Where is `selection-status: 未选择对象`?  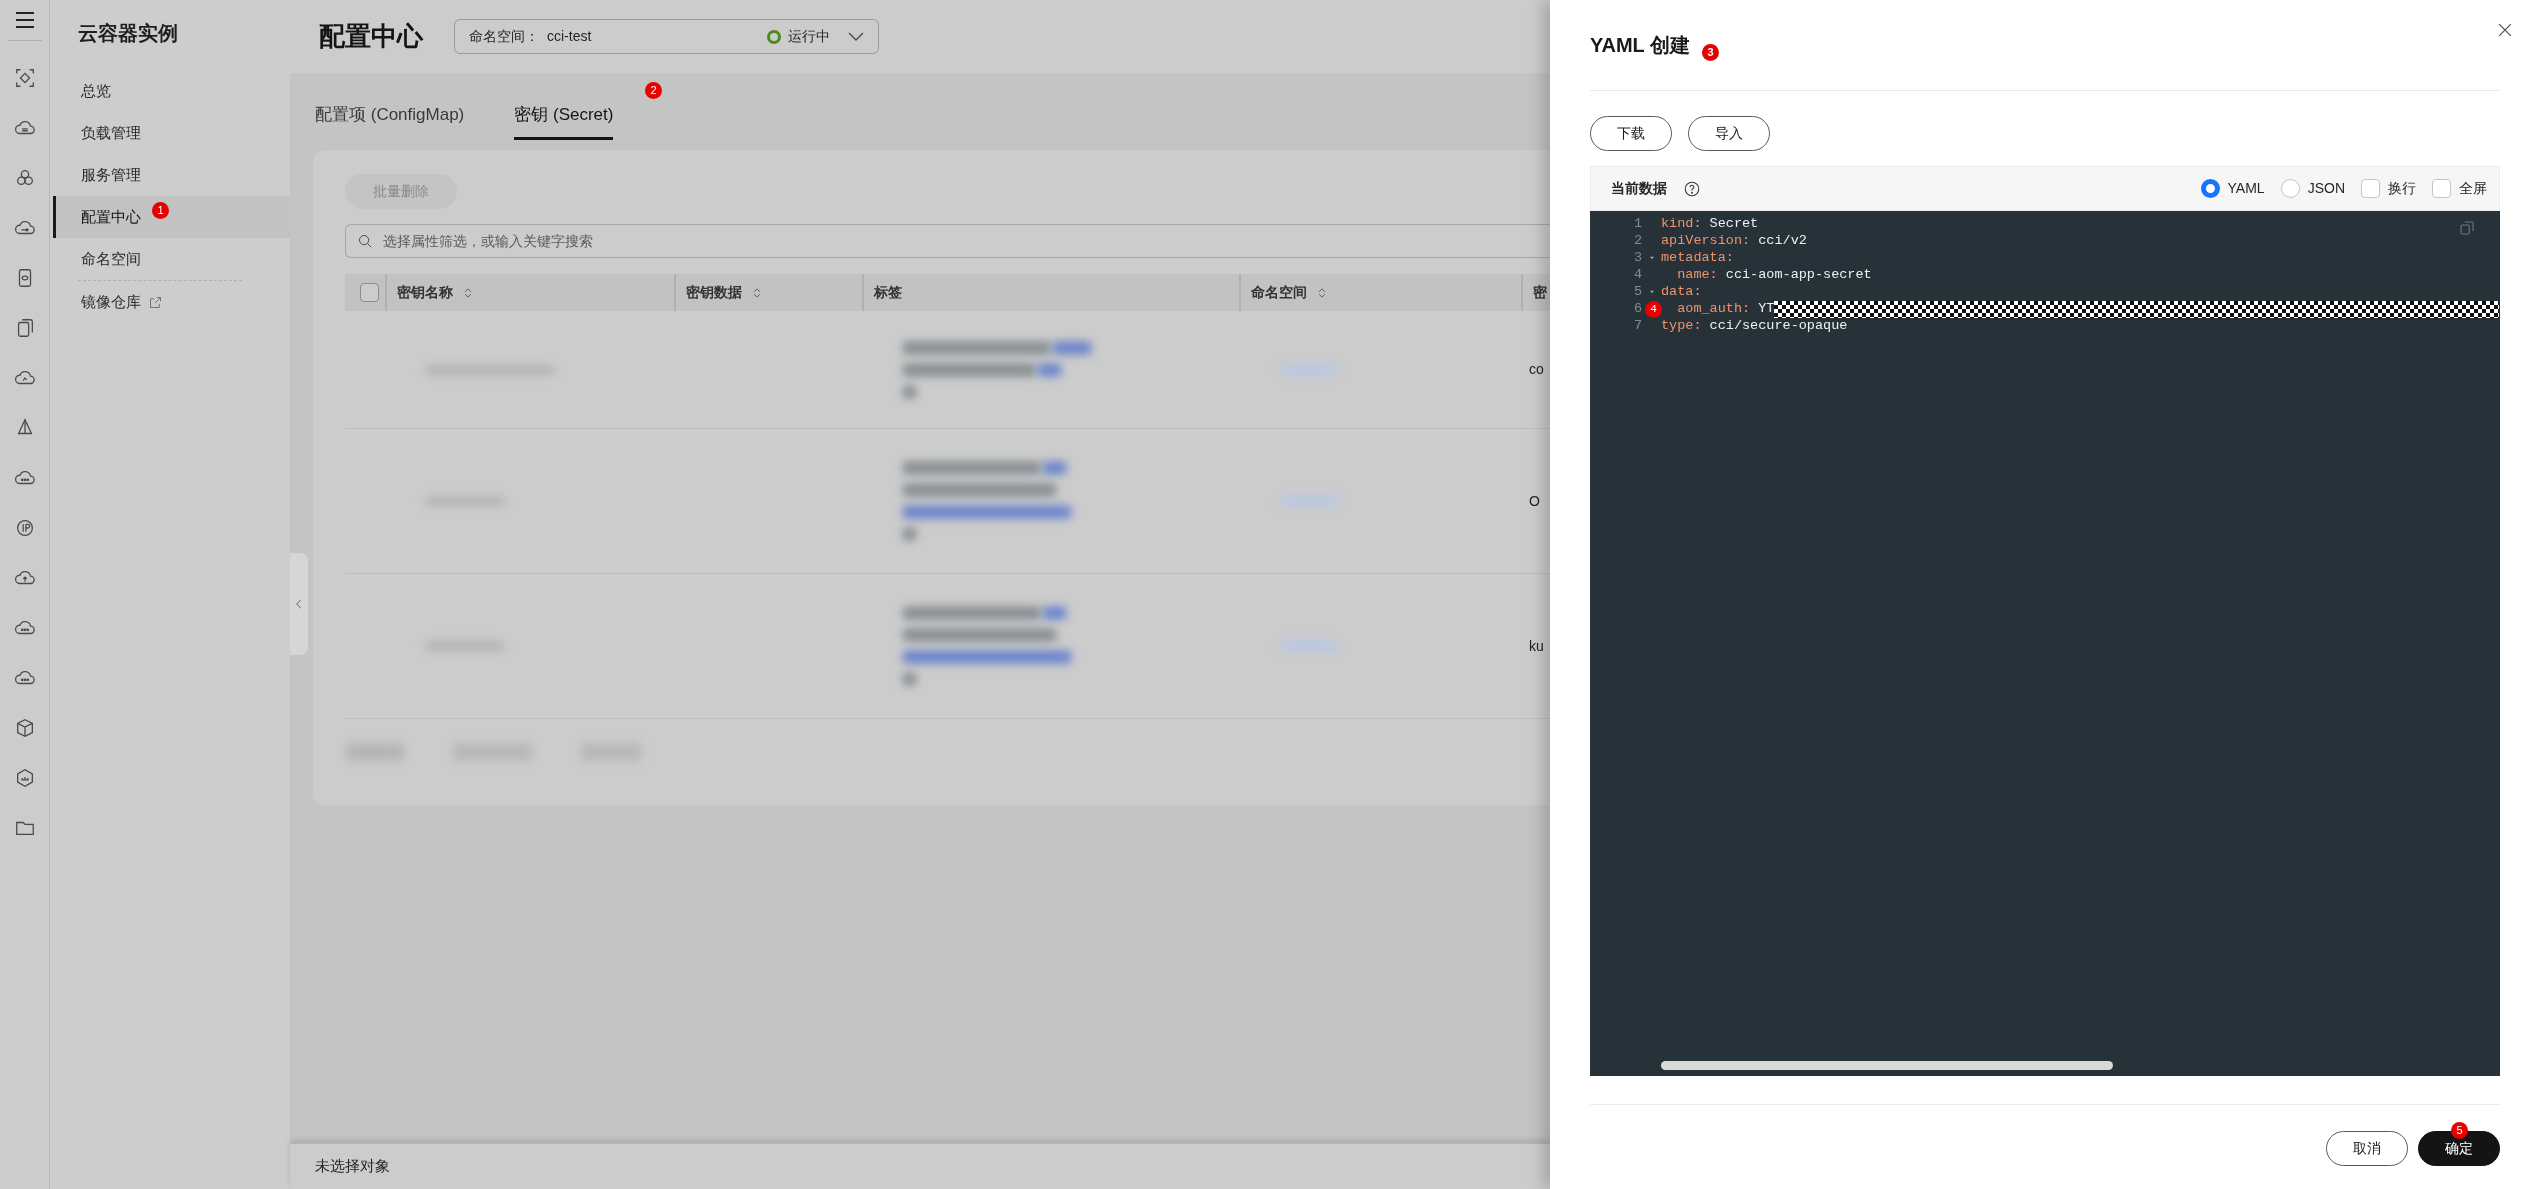
selection-status: 未选择对象 is located at coordinates (352, 1166).